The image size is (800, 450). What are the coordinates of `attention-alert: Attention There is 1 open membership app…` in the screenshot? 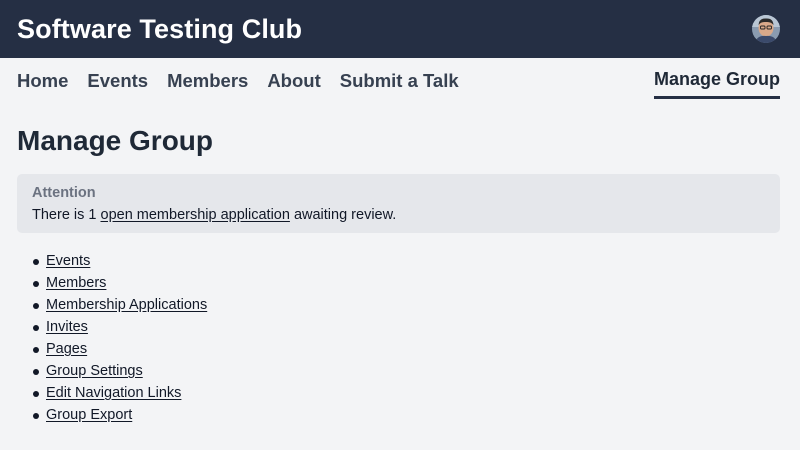 It's located at (398, 203).